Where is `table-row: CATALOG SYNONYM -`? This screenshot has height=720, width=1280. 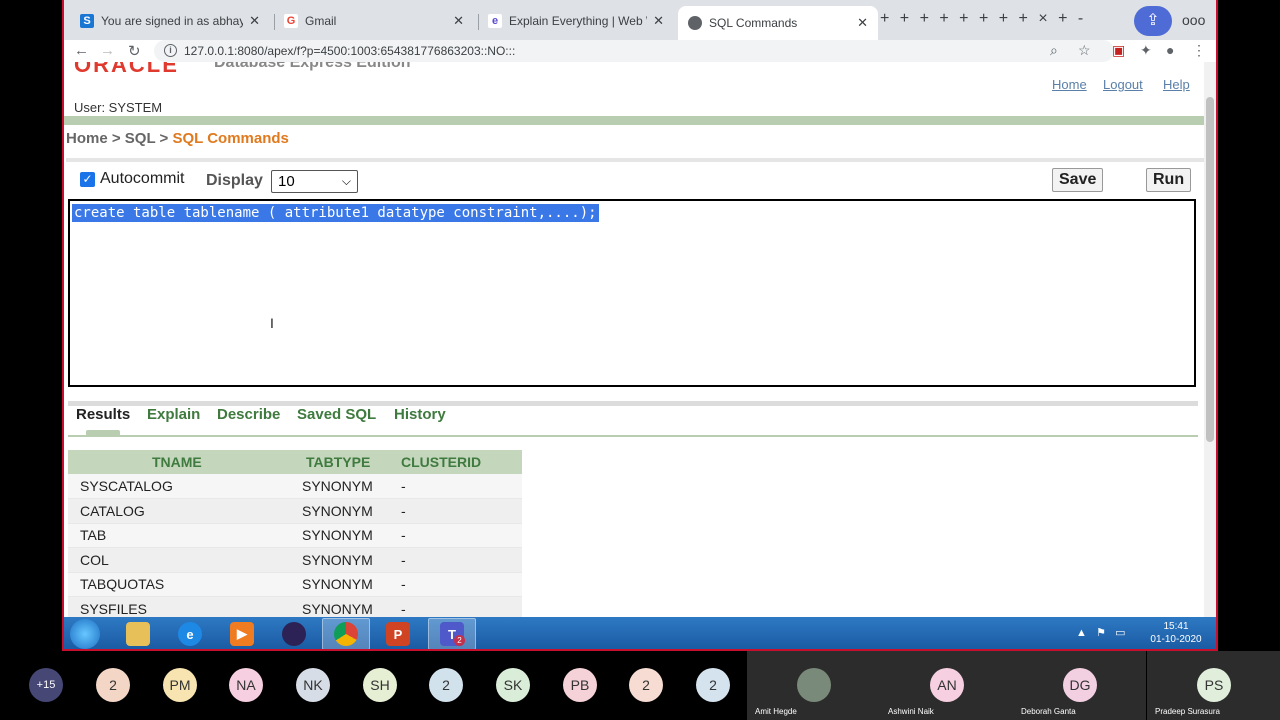 table-row: CATALOG SYNONYM - is located at coordinates (295, 511).